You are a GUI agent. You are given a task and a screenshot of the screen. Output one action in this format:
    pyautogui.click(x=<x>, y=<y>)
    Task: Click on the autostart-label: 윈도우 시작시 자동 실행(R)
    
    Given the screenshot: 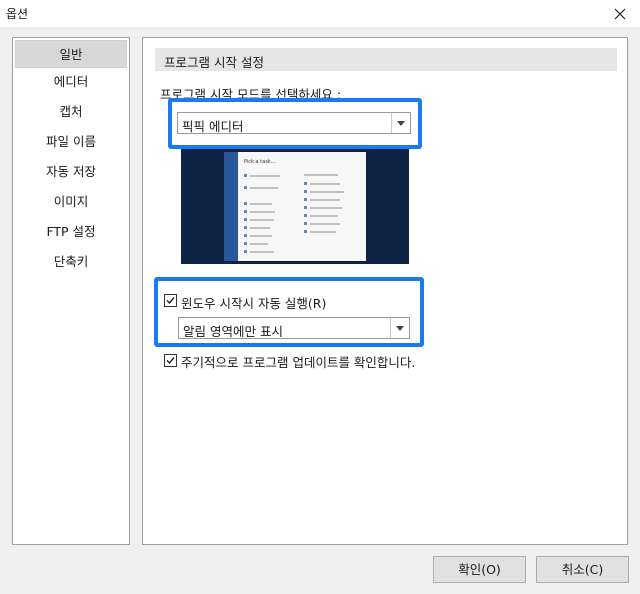 What is the action you would take?
    pyautogui.click(x=253, y=302)
    